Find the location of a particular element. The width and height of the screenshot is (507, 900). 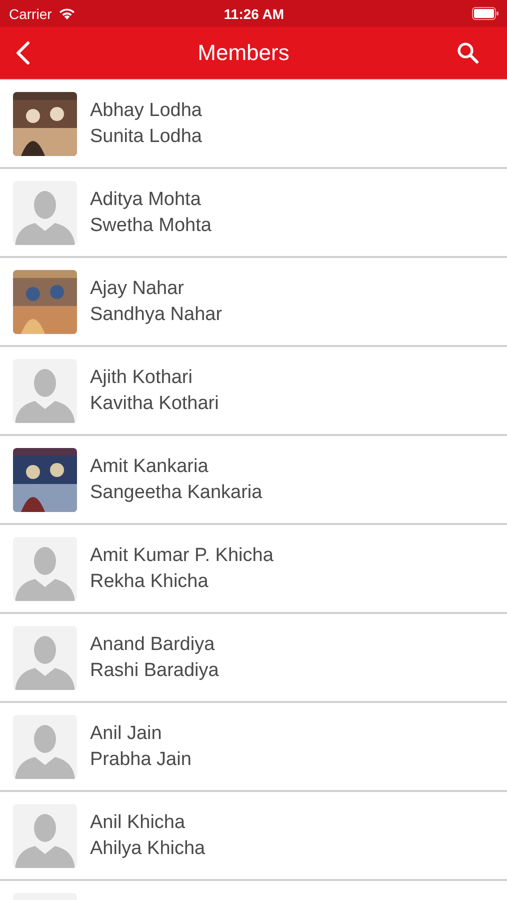

member-name: Kavitha Kothari is located at coordinates (154, 403).